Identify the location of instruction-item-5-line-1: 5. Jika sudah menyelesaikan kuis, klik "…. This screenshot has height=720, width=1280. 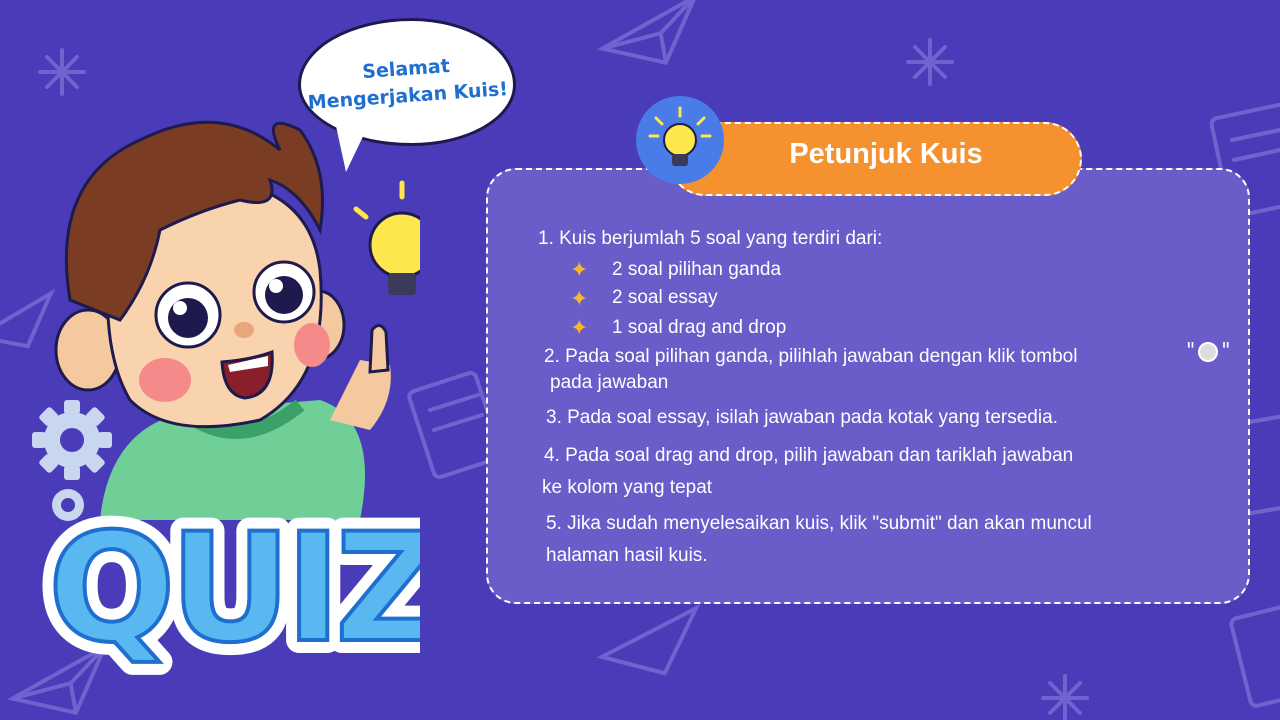
(819, 523).